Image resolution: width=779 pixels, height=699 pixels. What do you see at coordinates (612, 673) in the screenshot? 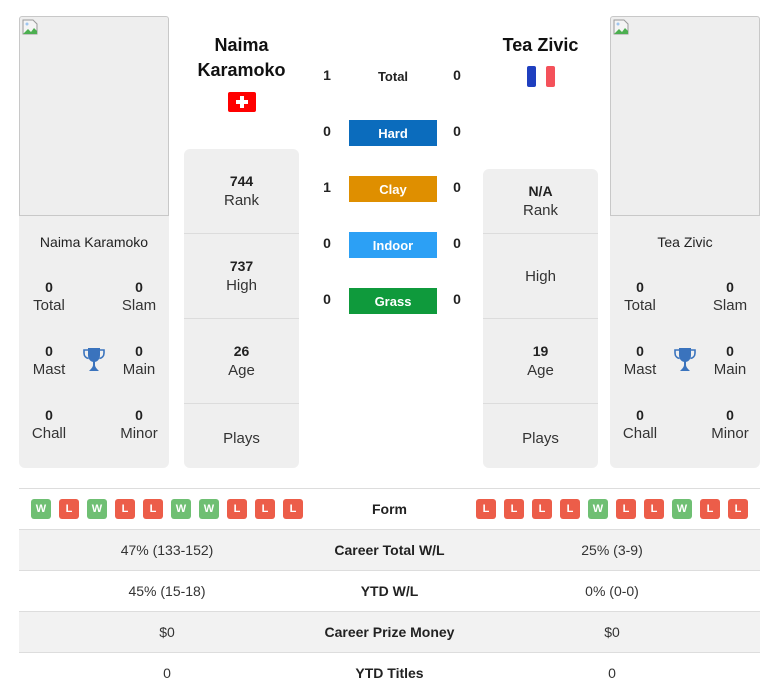
I see `player2-ytd-titles: 0` at bounding box center [612, 673].